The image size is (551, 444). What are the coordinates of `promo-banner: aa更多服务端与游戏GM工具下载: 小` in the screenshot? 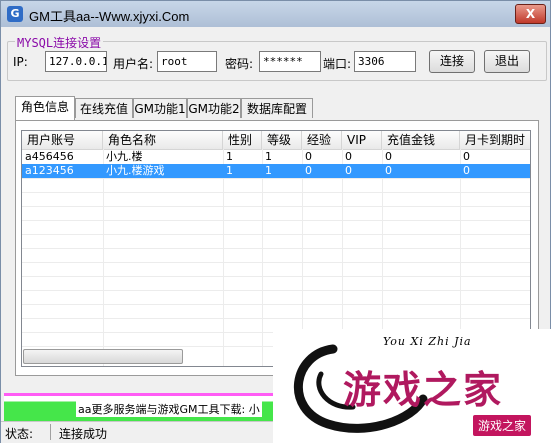 It's located at (139, 407).